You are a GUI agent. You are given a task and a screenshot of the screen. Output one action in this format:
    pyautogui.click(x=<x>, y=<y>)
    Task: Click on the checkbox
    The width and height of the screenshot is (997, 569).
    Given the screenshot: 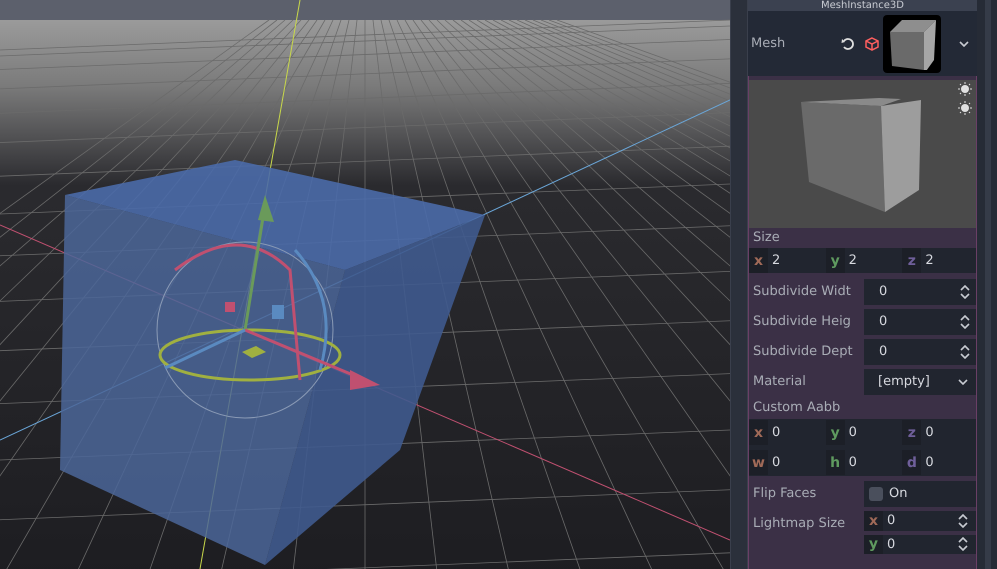 What is the action you would take?
    pyautogui.click(x=876, y=494)
    